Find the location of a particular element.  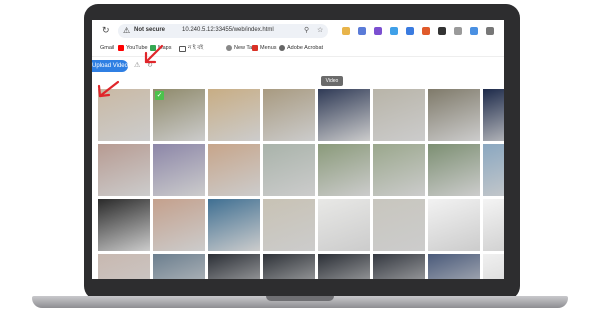

arrow-to-icons is located at coordinates (154, 54).